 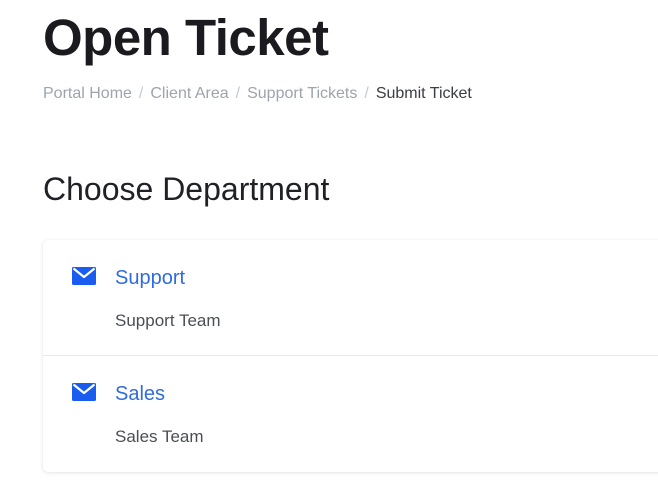 What do you see at coordinates (150, 278) in the screenshot?
I see `department-name: Support` at bounding box center [150, 278].